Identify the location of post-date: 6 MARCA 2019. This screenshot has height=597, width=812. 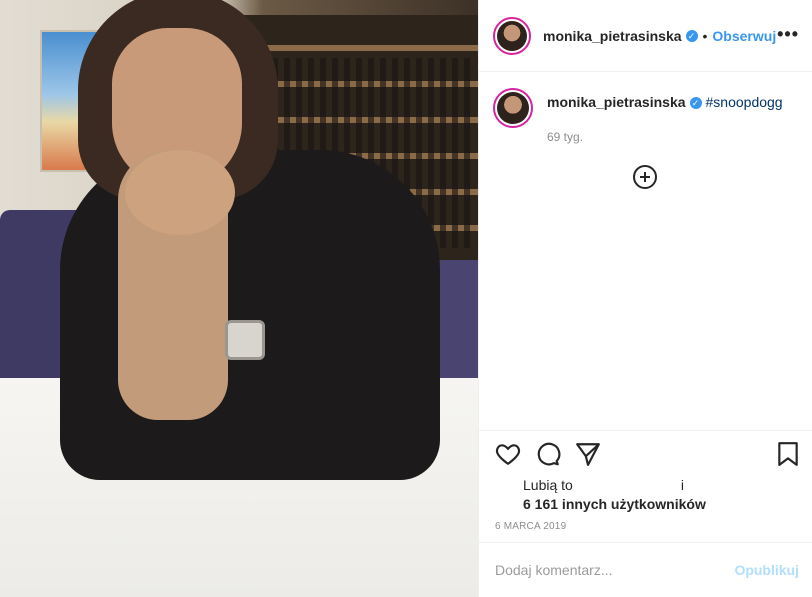
(531, 526).